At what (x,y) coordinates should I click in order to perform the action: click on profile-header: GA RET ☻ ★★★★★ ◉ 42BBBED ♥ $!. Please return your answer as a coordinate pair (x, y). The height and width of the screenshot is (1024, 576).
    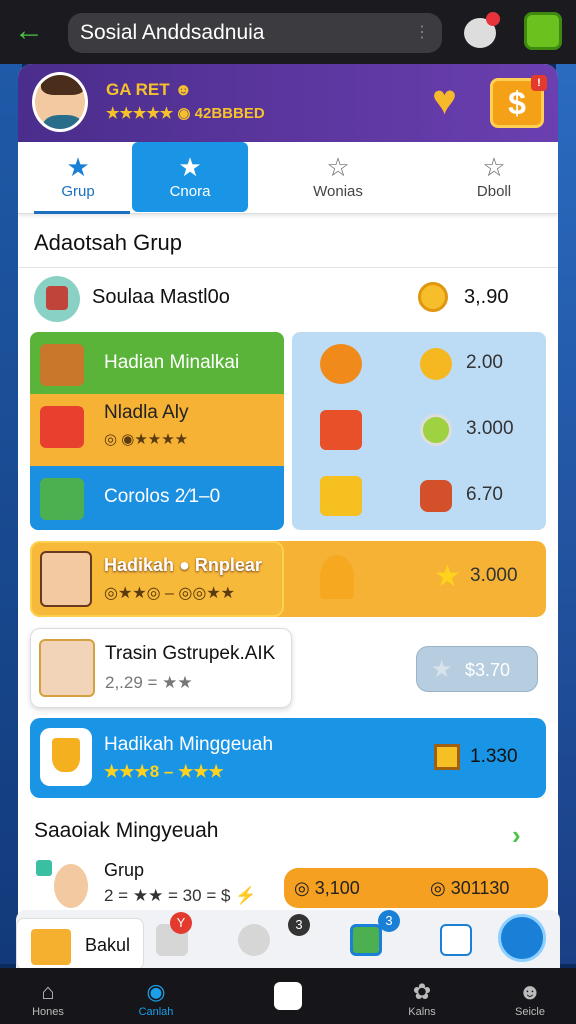
    Looking at the image, I should click on (288, 103).